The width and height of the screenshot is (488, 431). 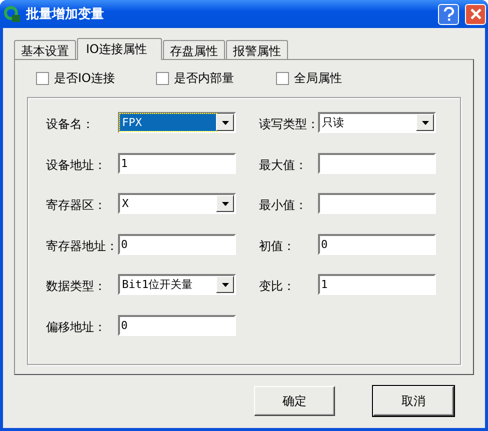 What do you see at coordinates (283, 165) in the screenshot?
I see `field-label: 最大值：` at bounding box center [283, 165].